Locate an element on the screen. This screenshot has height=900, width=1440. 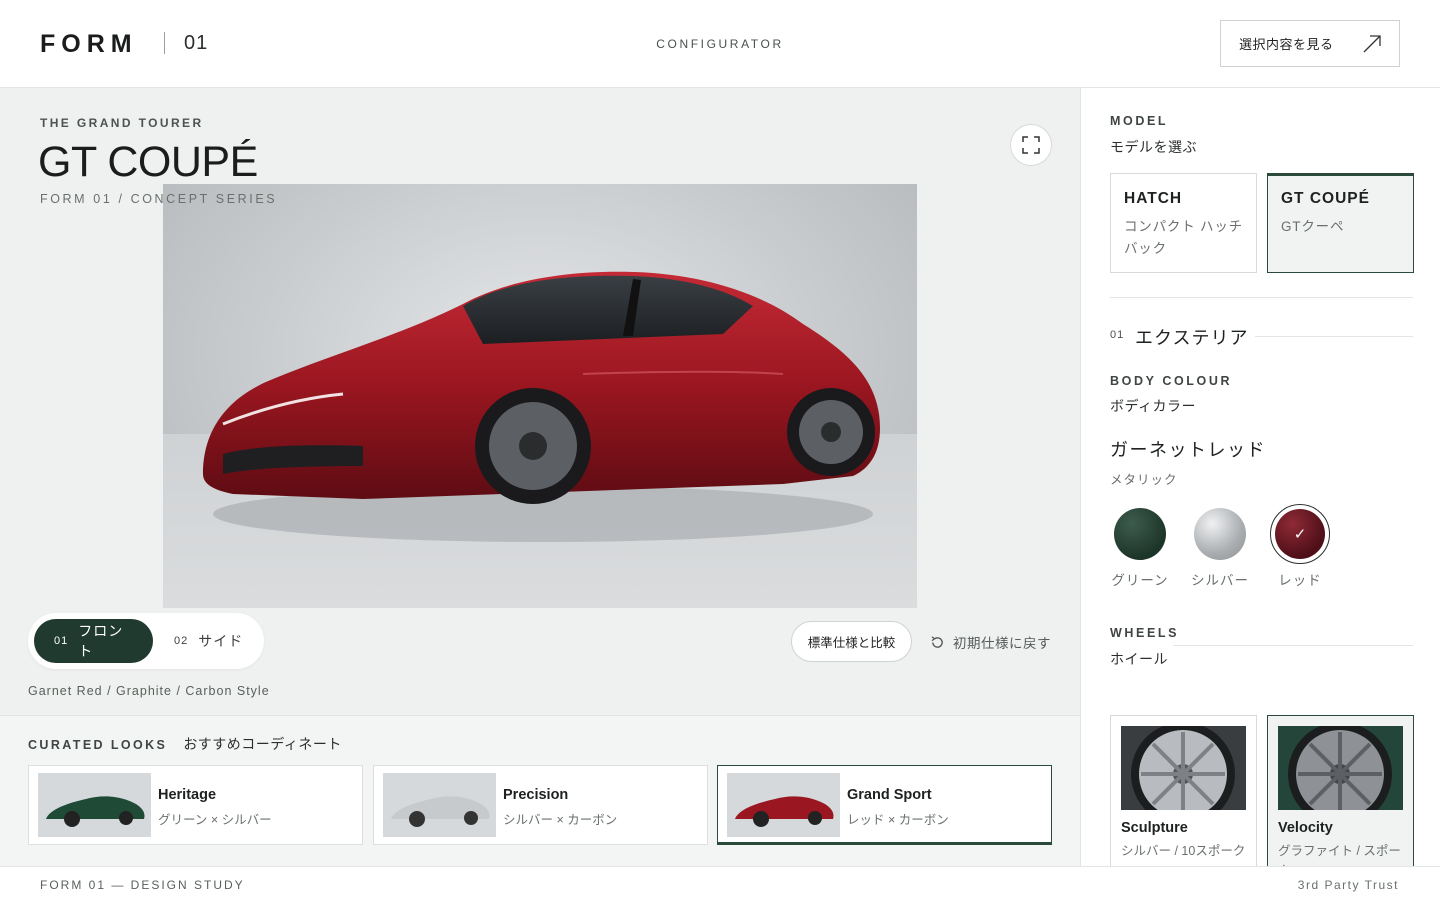
wheels-section-subtitle: ホイール is located at coordinates (1139, 659).